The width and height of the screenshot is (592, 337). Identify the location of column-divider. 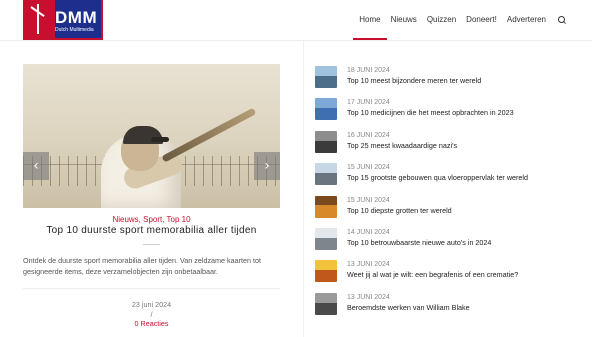
(303, 189).